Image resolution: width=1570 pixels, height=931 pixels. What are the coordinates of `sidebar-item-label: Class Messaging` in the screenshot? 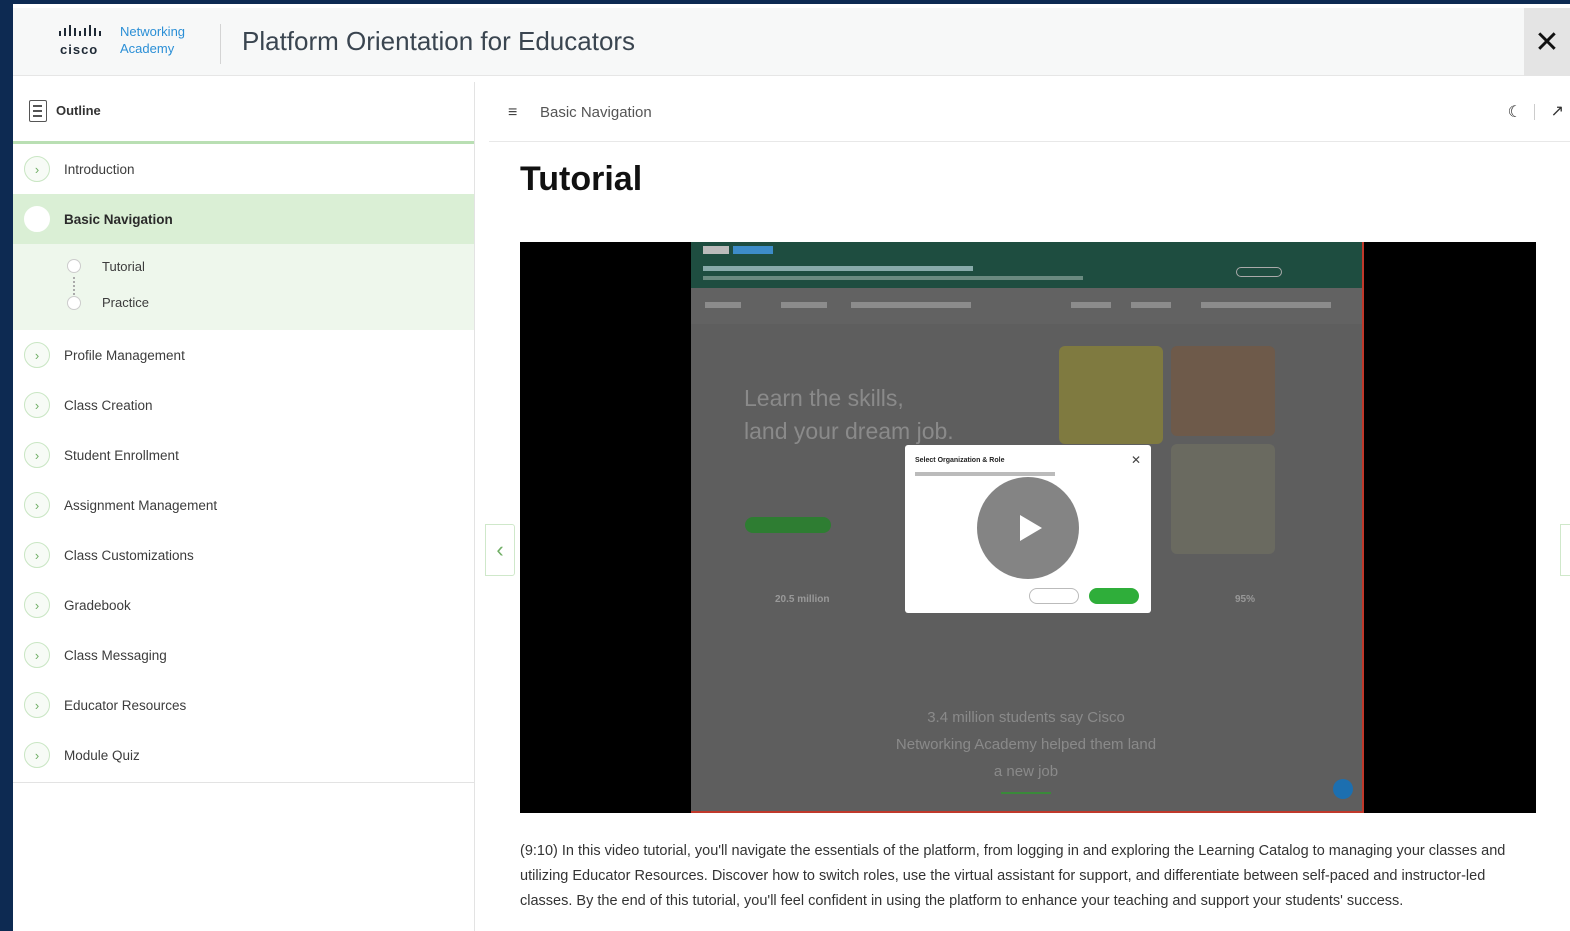 It's located at (115, 655).